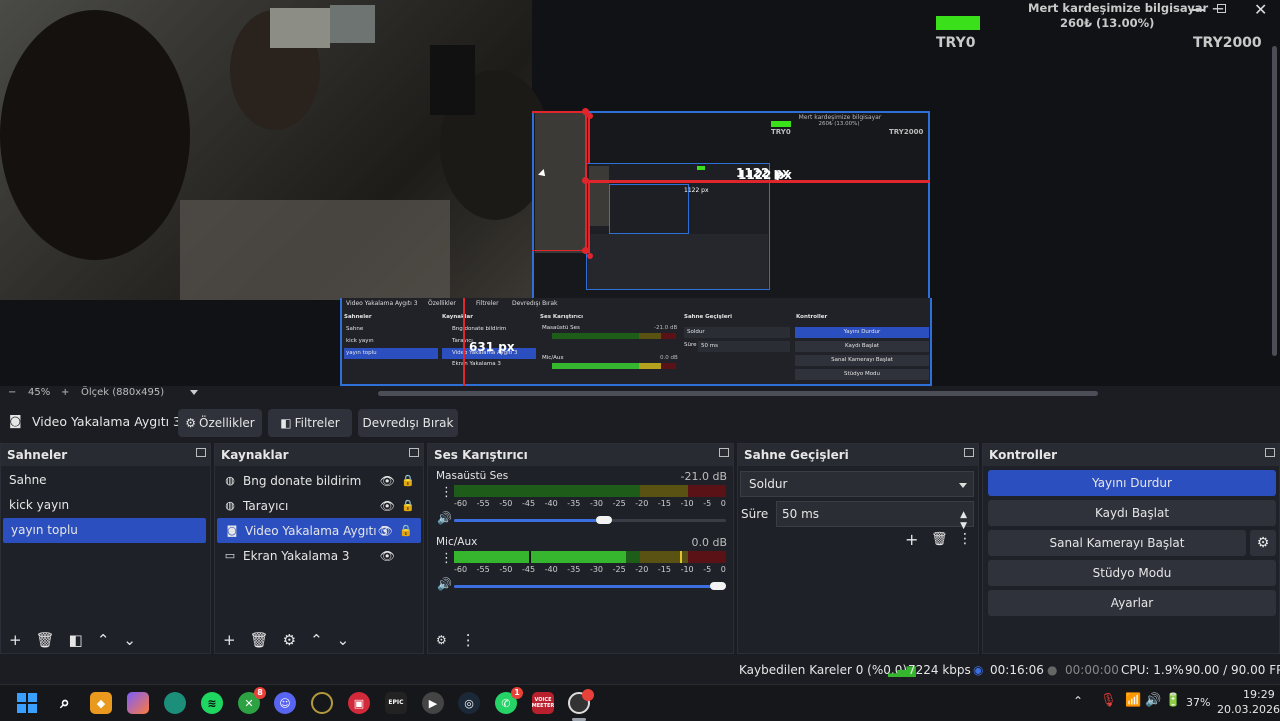 This screenshot has height=721, width=1280. Describe the element at coordinates (1107, 23) in the screenshot. I see `widget-progress-text: 260₺ (13.00%)` at that location.